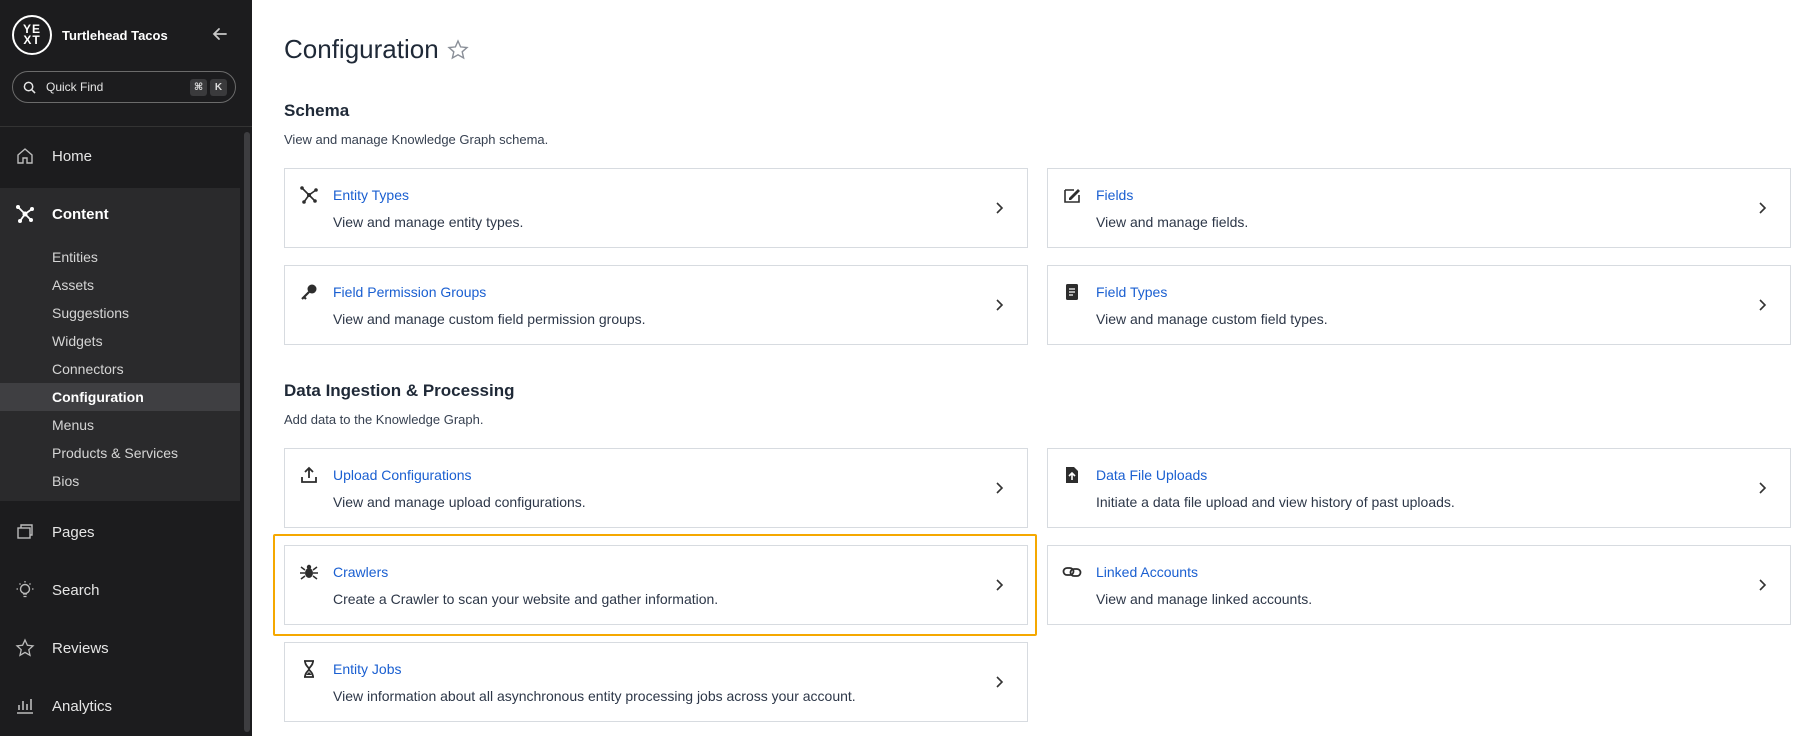 This screenshot has height=736, width=1813. Describe the element at coordinates (25, 532) in the screenshot. I see `pages-icon` at that location.